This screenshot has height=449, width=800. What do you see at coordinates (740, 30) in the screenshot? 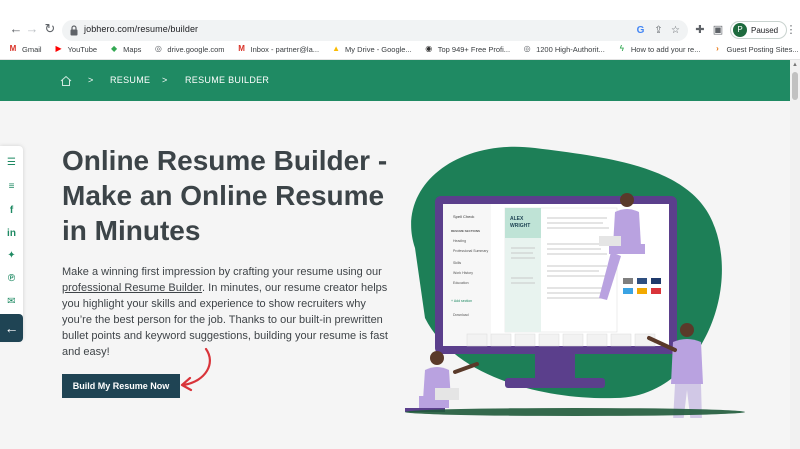
I see `avatar: P` at bounding box center [740, 30].